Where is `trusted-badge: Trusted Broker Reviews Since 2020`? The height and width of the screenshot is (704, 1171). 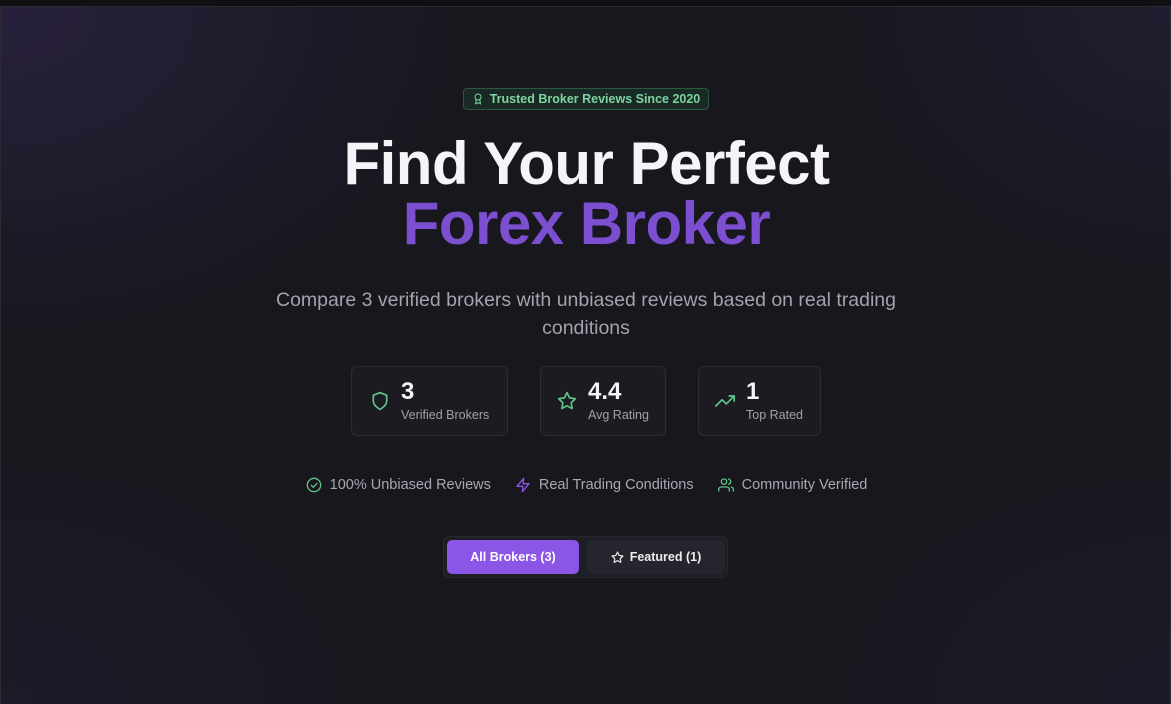
trusted-badge: Trusted Broker Reviews Since 2020 is located at coordinates (586, 99).